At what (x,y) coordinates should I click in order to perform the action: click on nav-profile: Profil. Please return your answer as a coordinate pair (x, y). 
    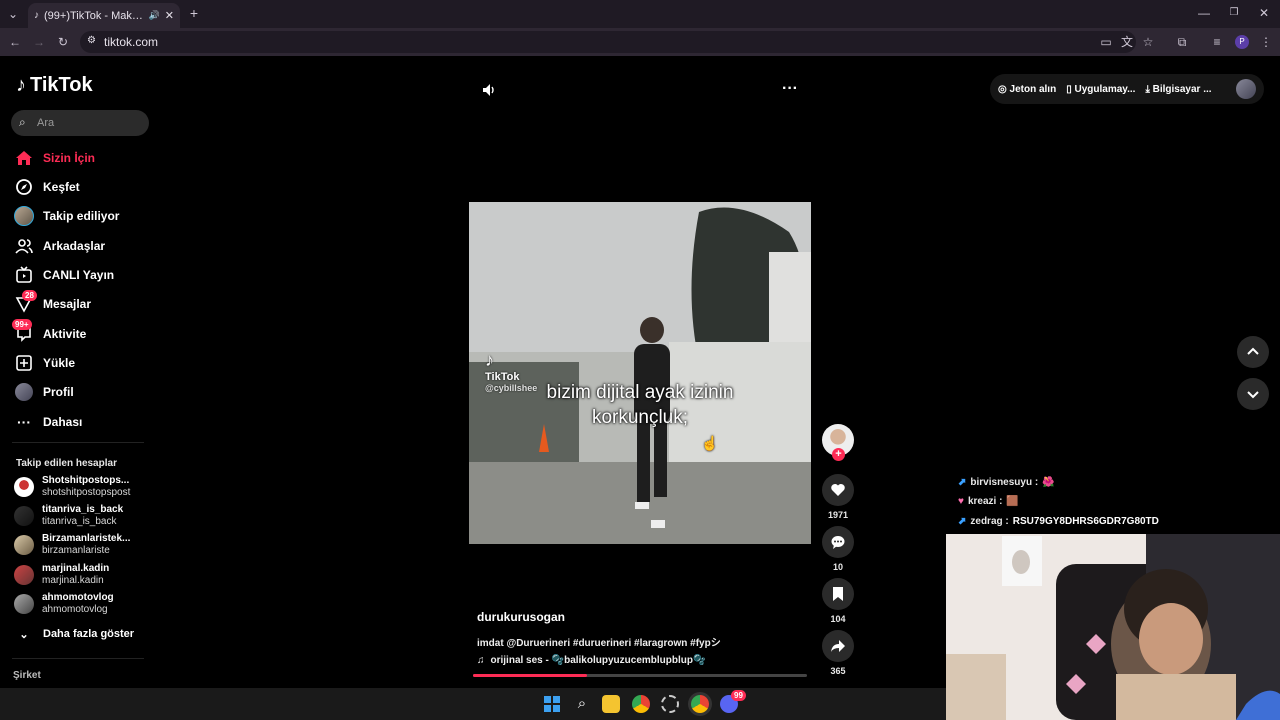
    Looking at the image, I should click on (44, 392).